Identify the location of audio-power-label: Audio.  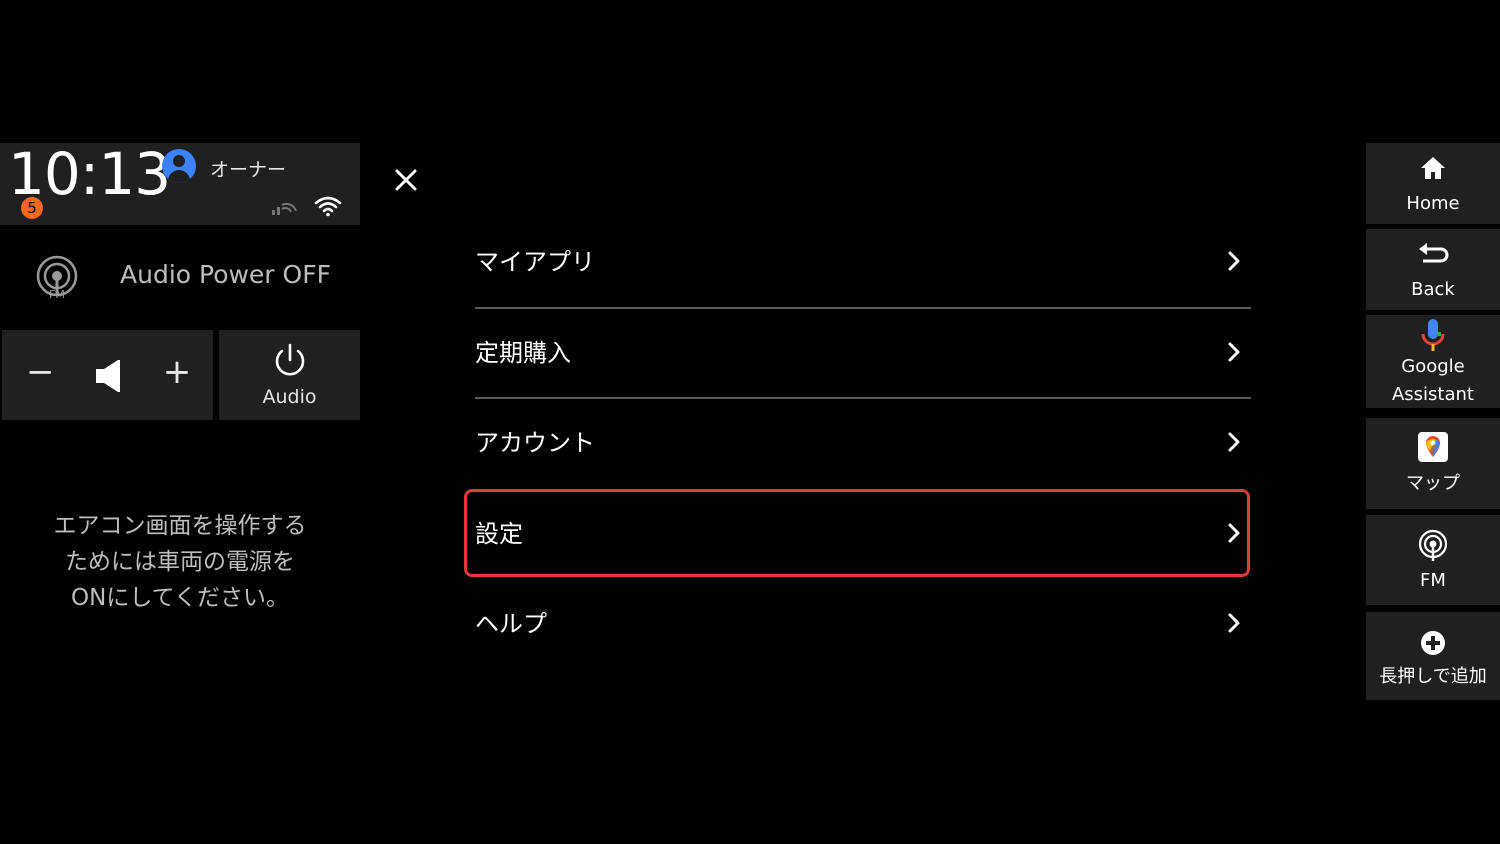
(289, 397).